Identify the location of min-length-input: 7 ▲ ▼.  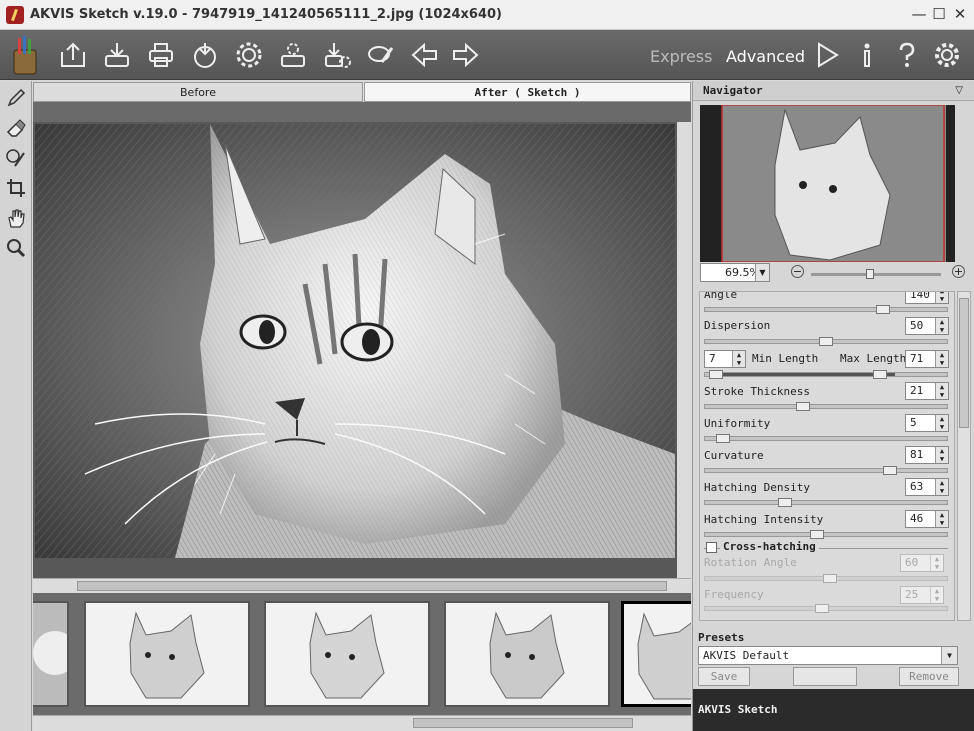
(725, 359).